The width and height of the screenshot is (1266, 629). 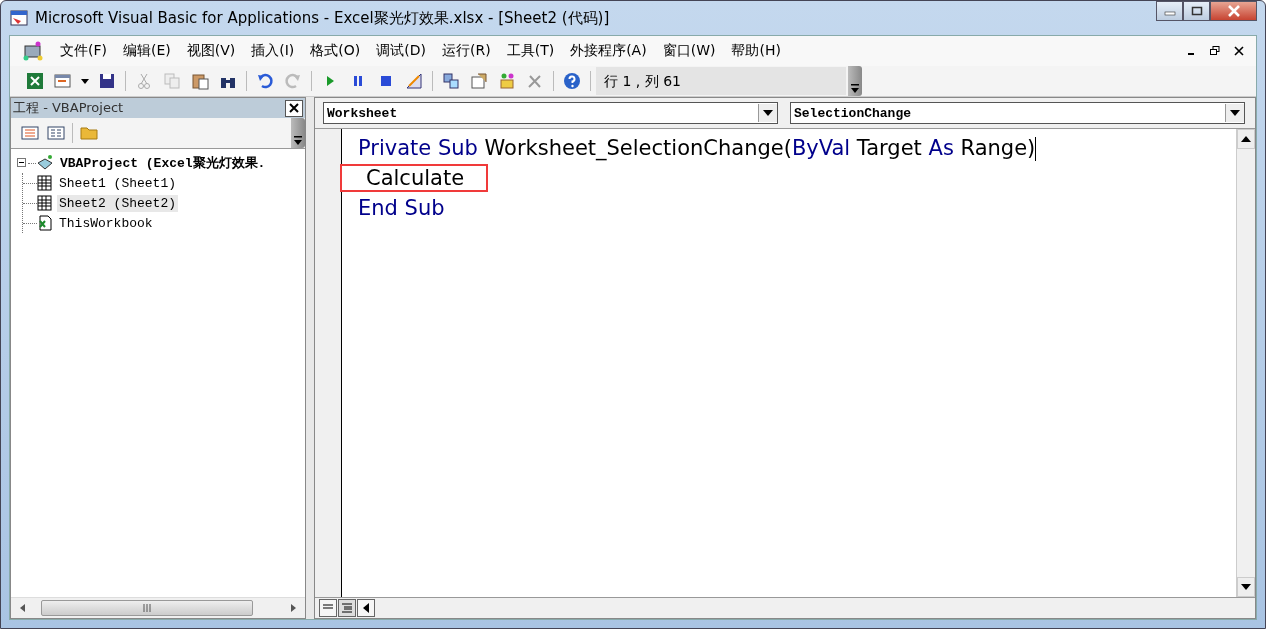 I want to click on object-dropdown: Worksheet, so click(x=550, y=113).